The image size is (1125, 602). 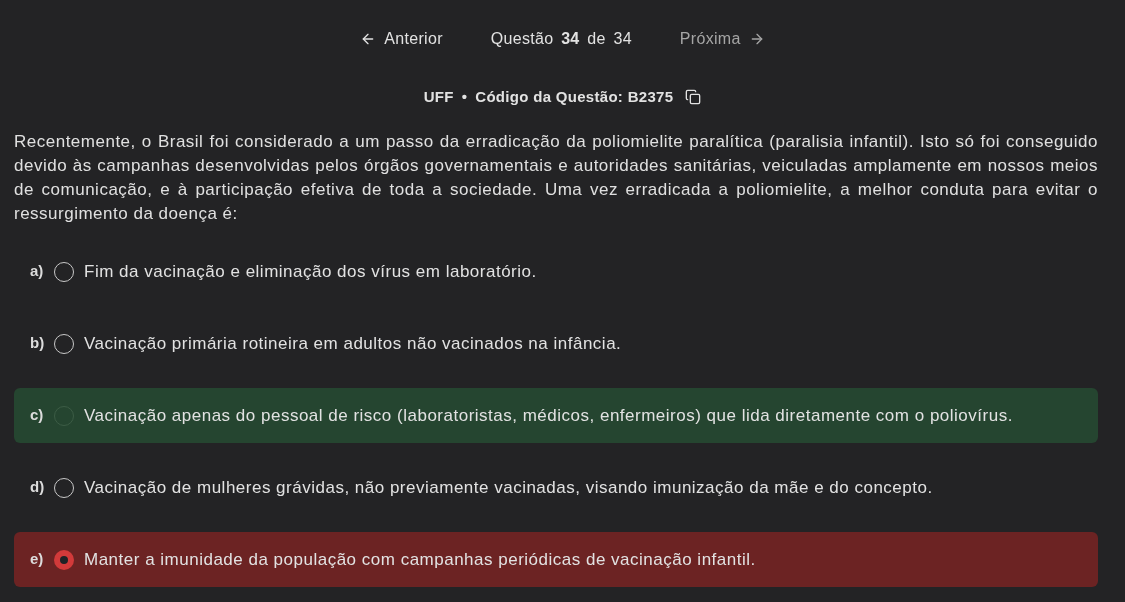 I want to click on answer-option: b) Vacinação primária rotineira em adultos não vacinados na infância., so click(x=556, y=343).